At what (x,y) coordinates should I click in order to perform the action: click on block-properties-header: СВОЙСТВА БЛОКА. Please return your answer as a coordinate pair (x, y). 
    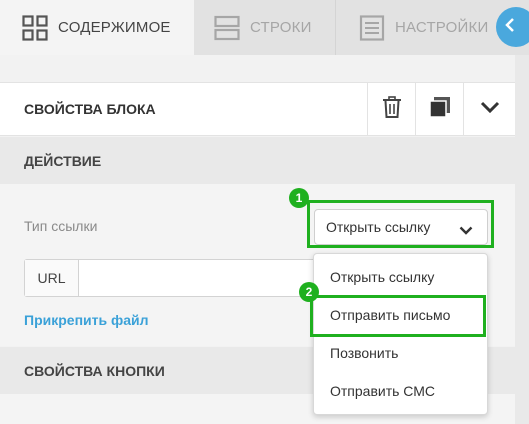
    Looking at the image, I should click on (257, 109).